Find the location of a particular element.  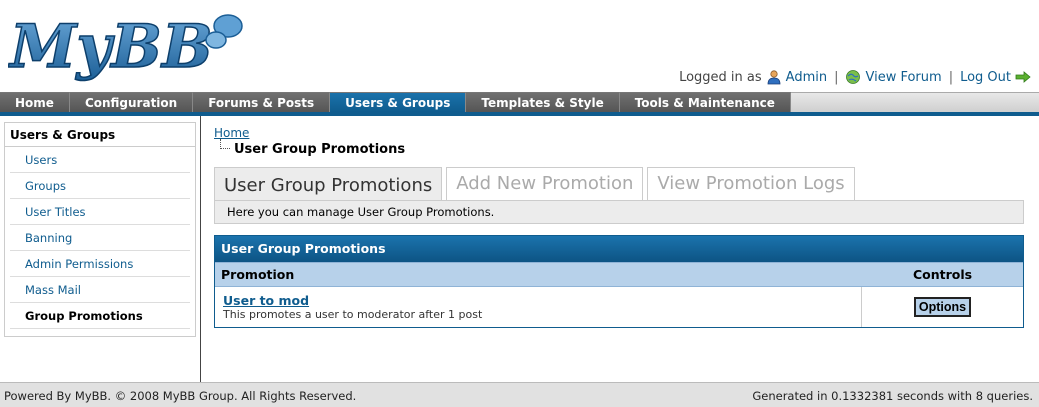

tab-add-new-promotion: Add New Promotion is located at coordinates (545, 184).